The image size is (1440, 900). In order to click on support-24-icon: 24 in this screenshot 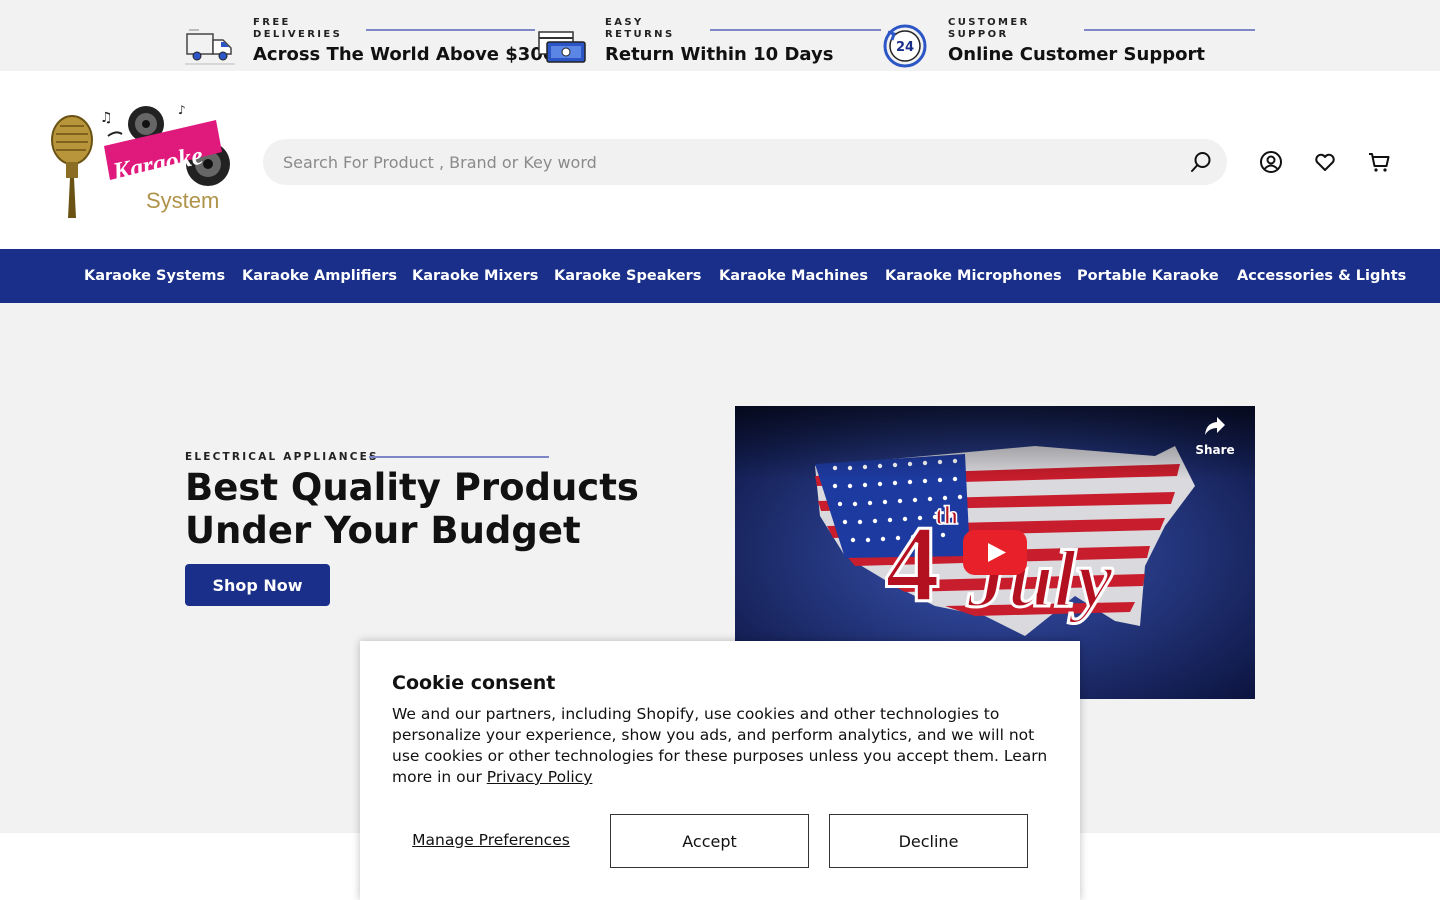, I will do `click(905, 46)`.